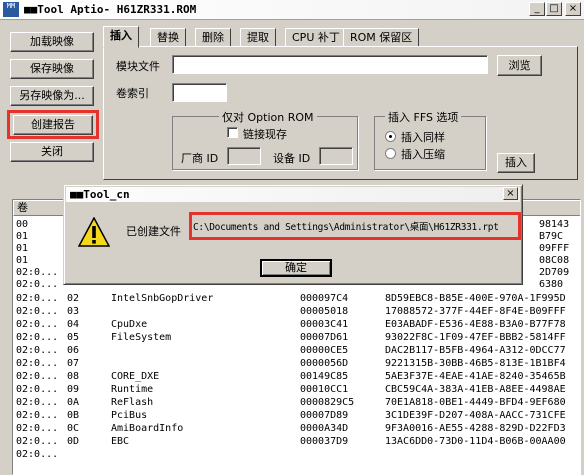 This screenshot has width=584, height=475. Describe the element at coordinates (73, 350) in the screenshot. I see `index-cell: 06` at that location.